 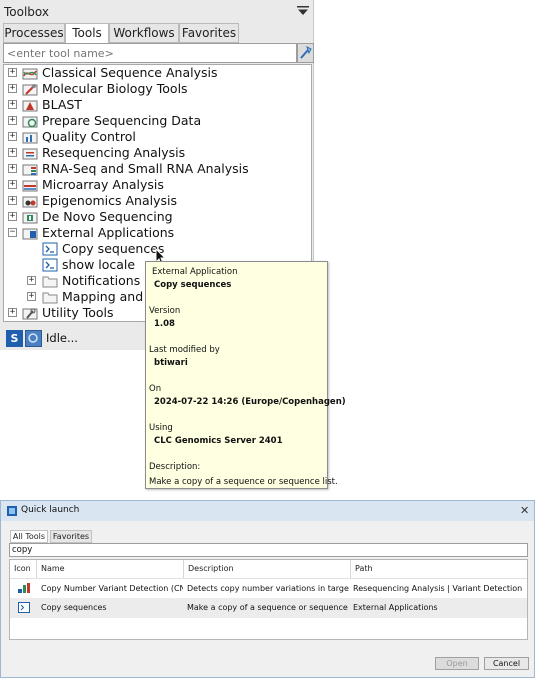 What do you see at coordinates (108, 232) in the screenshot?
I see `tree-item-label: External Applications` at bounding box center [108, 232].